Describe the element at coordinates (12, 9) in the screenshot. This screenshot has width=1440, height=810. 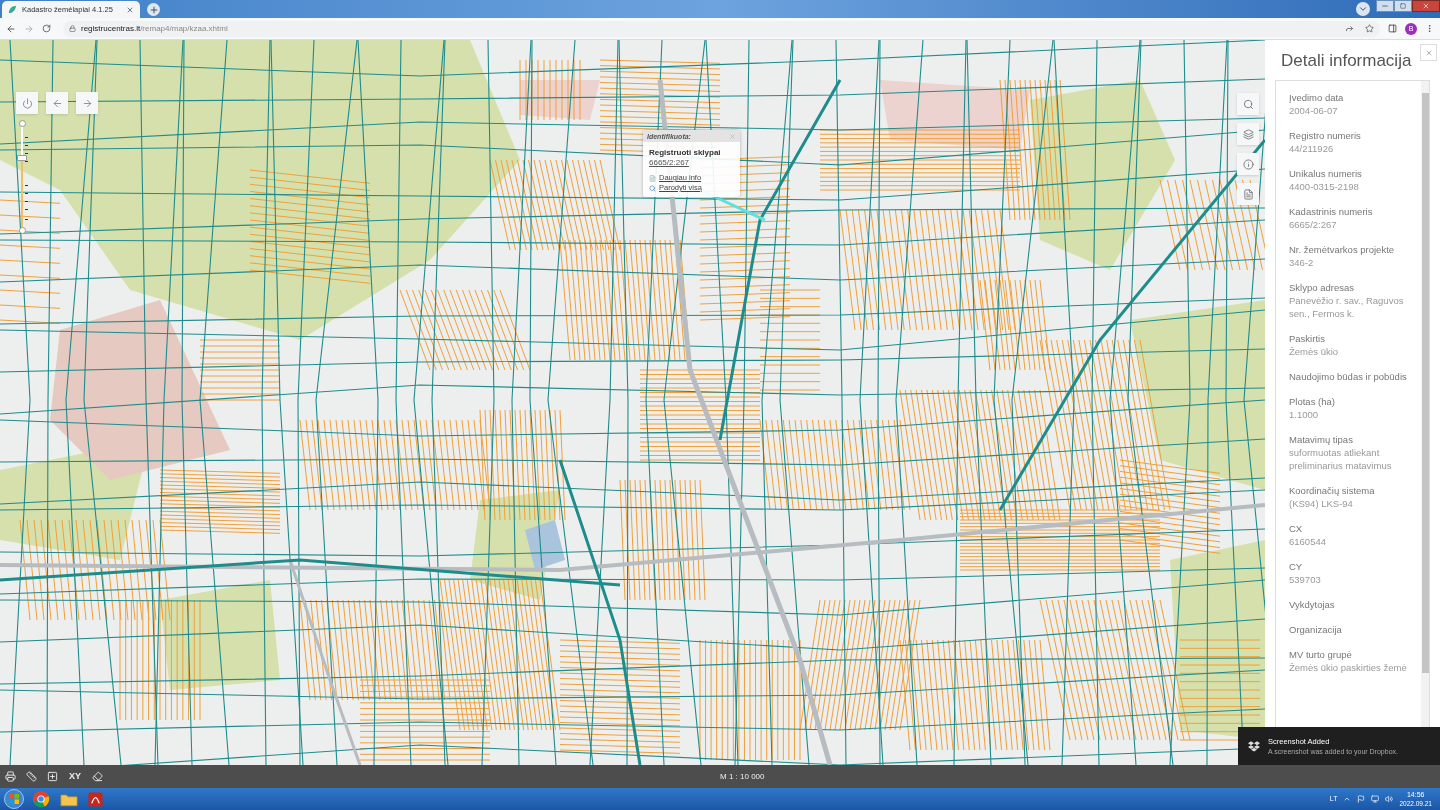
I see `leaf-icon` at that location.